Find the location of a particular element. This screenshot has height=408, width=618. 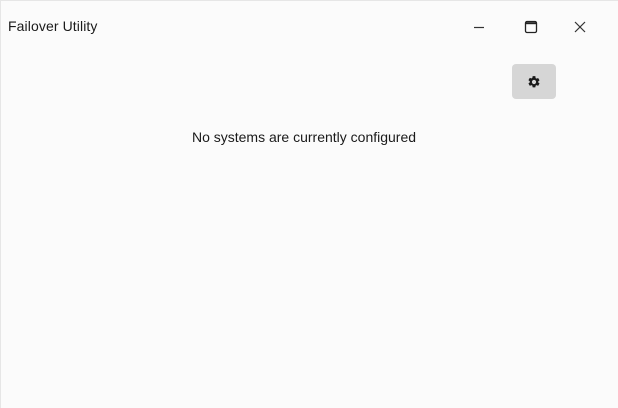

maximize-icon is located at coordinates (531, 27).